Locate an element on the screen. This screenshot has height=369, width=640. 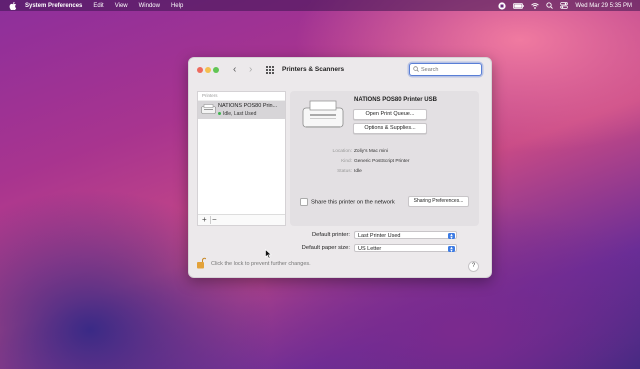
location-value: Zoliy’s Mac mini is located at coordinates (371, 151).